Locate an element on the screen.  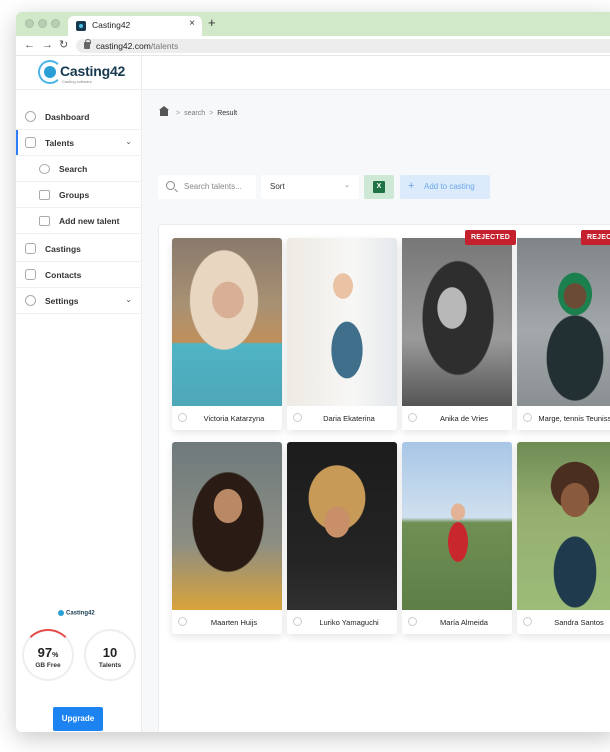
mini-logo-text: Casting42 is located at coordinates (80, 613).